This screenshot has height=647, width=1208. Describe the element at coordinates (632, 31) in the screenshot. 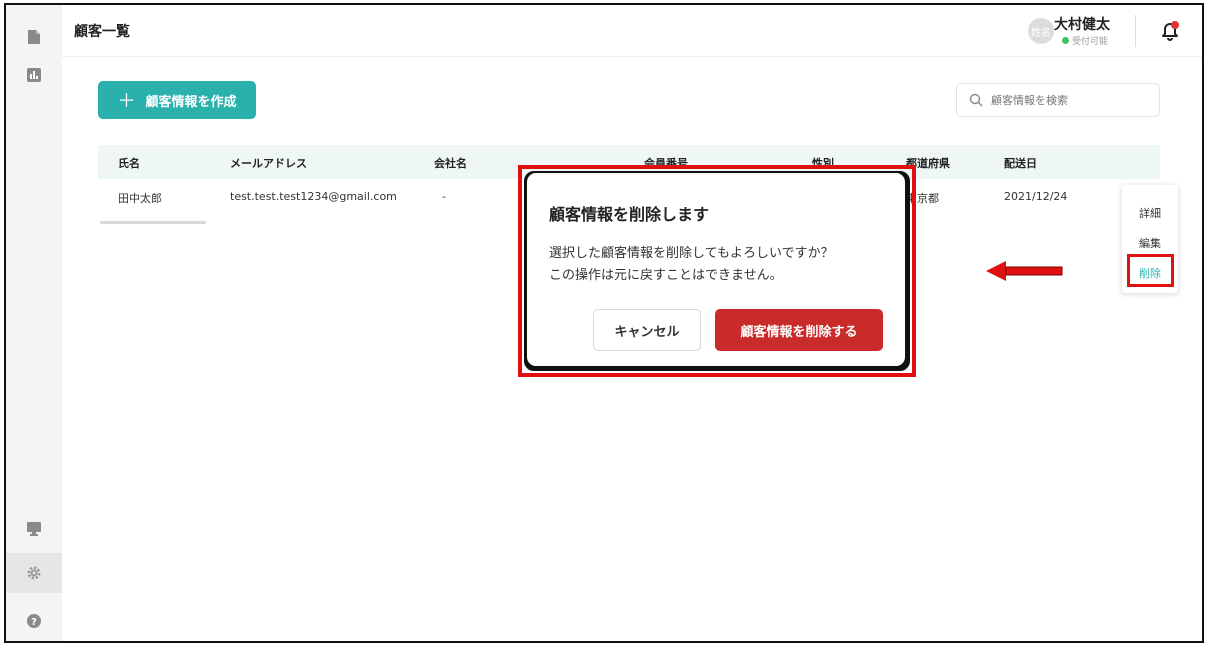

I see `header: 顧客一覧 姓名 大村健太 受付可能` at that location.